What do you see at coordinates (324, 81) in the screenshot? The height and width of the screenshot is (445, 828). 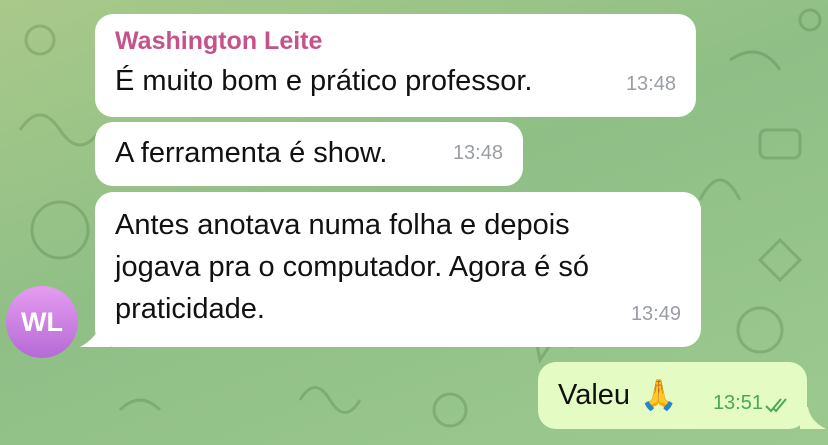 I see `message-text: É muito bom e prático professor.` at bounding box center [324, 81].